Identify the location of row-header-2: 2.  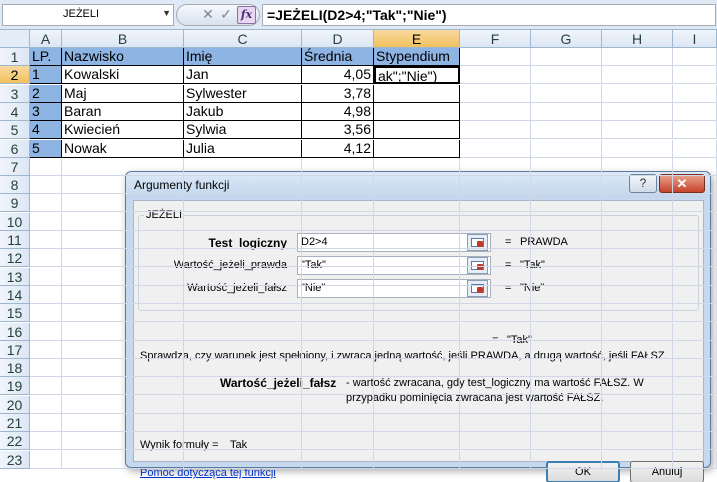
(15, 75).